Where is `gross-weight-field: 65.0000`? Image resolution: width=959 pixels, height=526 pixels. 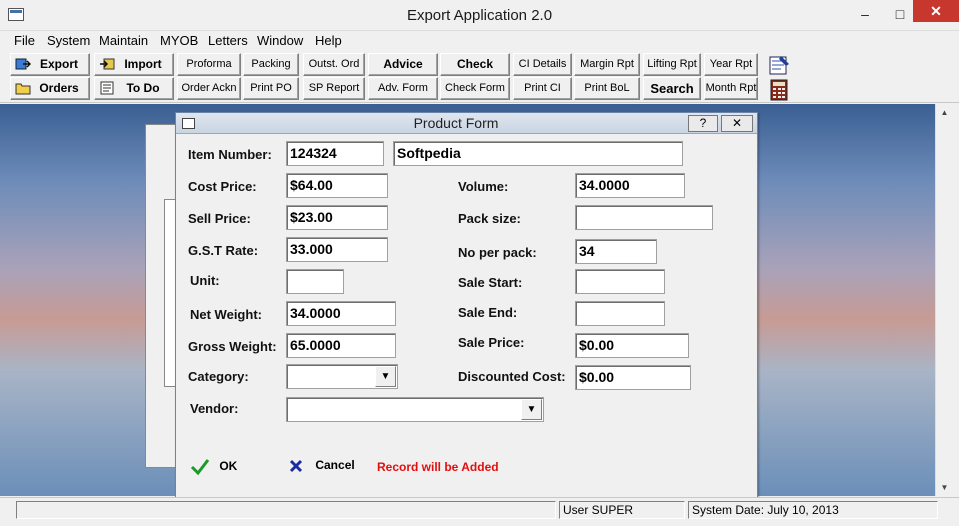 gross-weight-field: 65.0000 is located at coordinates (341, 345).